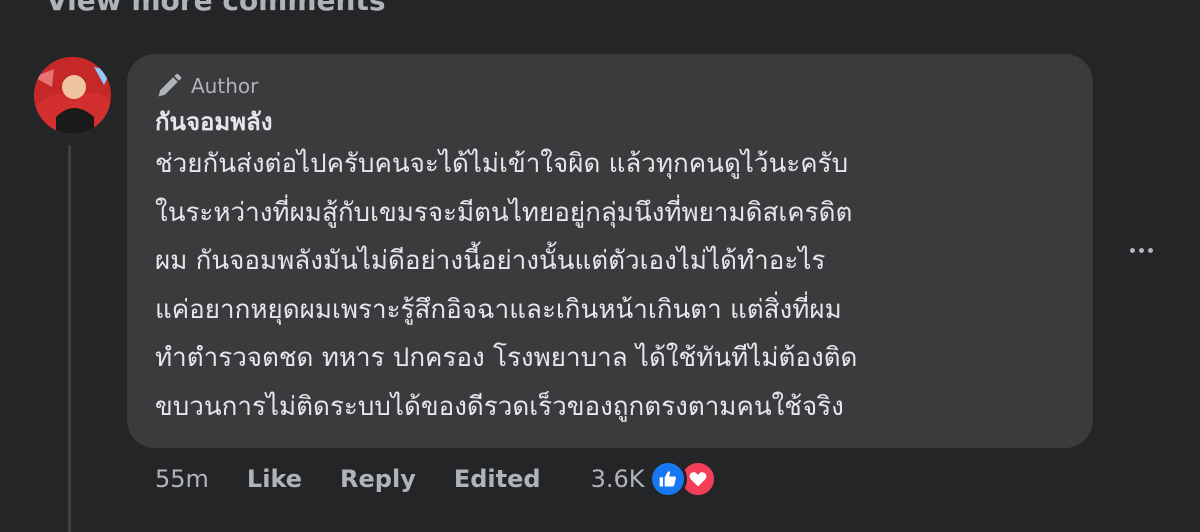  I want to click on avatar, so click(72, 95).